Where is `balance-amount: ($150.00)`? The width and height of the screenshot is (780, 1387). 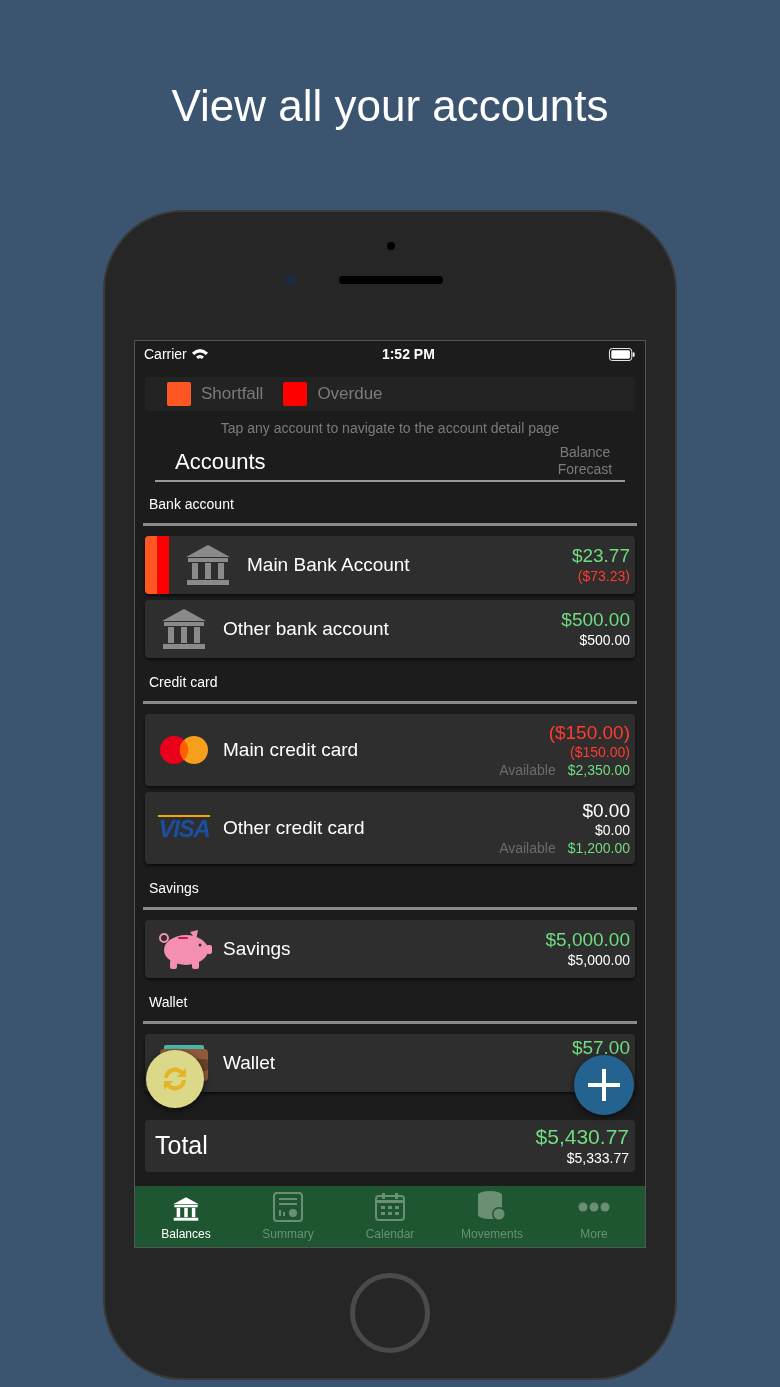
balance-amount: ($150.00) is located at coordinates (589, 732).